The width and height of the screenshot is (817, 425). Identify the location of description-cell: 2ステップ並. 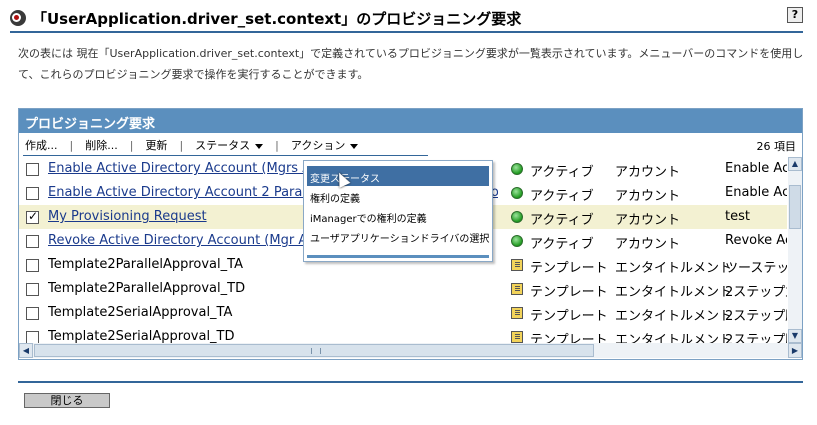
(756, 292).